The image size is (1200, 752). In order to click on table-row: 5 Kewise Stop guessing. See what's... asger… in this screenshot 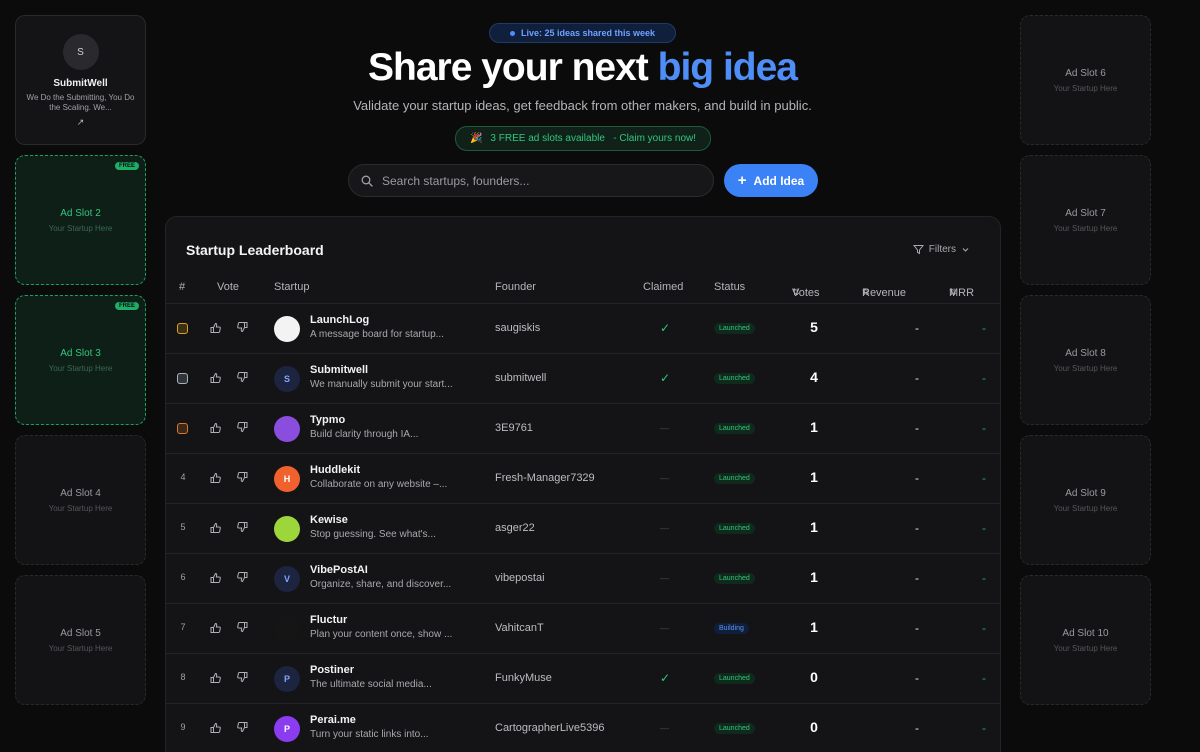, I will do `click(583, 528)`.